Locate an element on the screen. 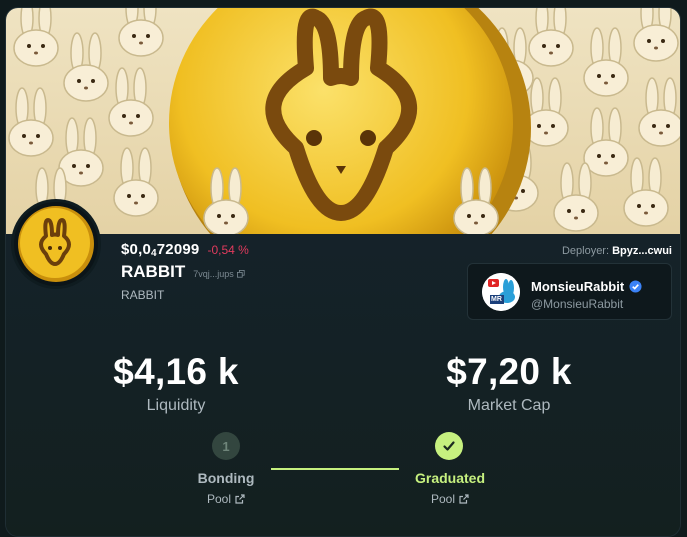 The width and height of the screenshot is (687, 537). token-address: 7vqj...jups is located at coordinates (219, 274).